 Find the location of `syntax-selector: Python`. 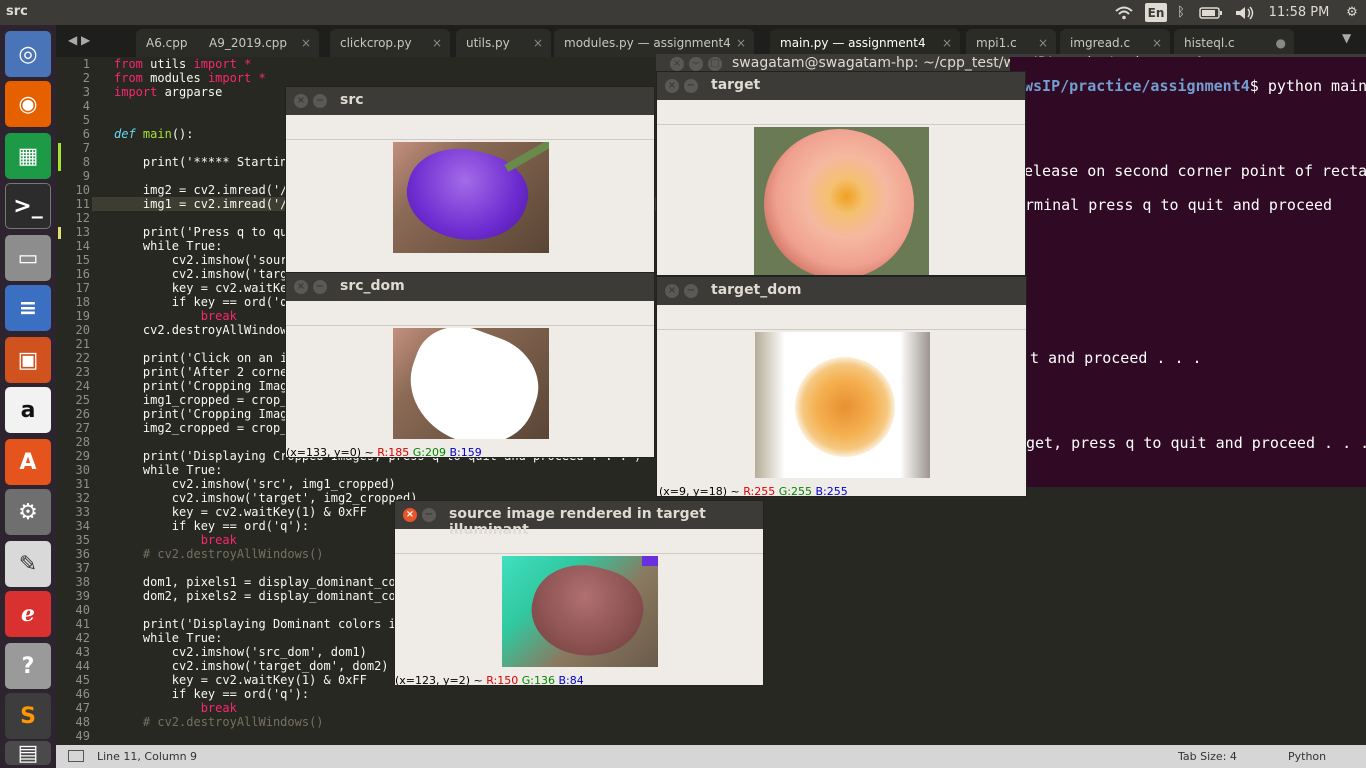

syntax-selector: Python is located at coordinates (1307, 756).